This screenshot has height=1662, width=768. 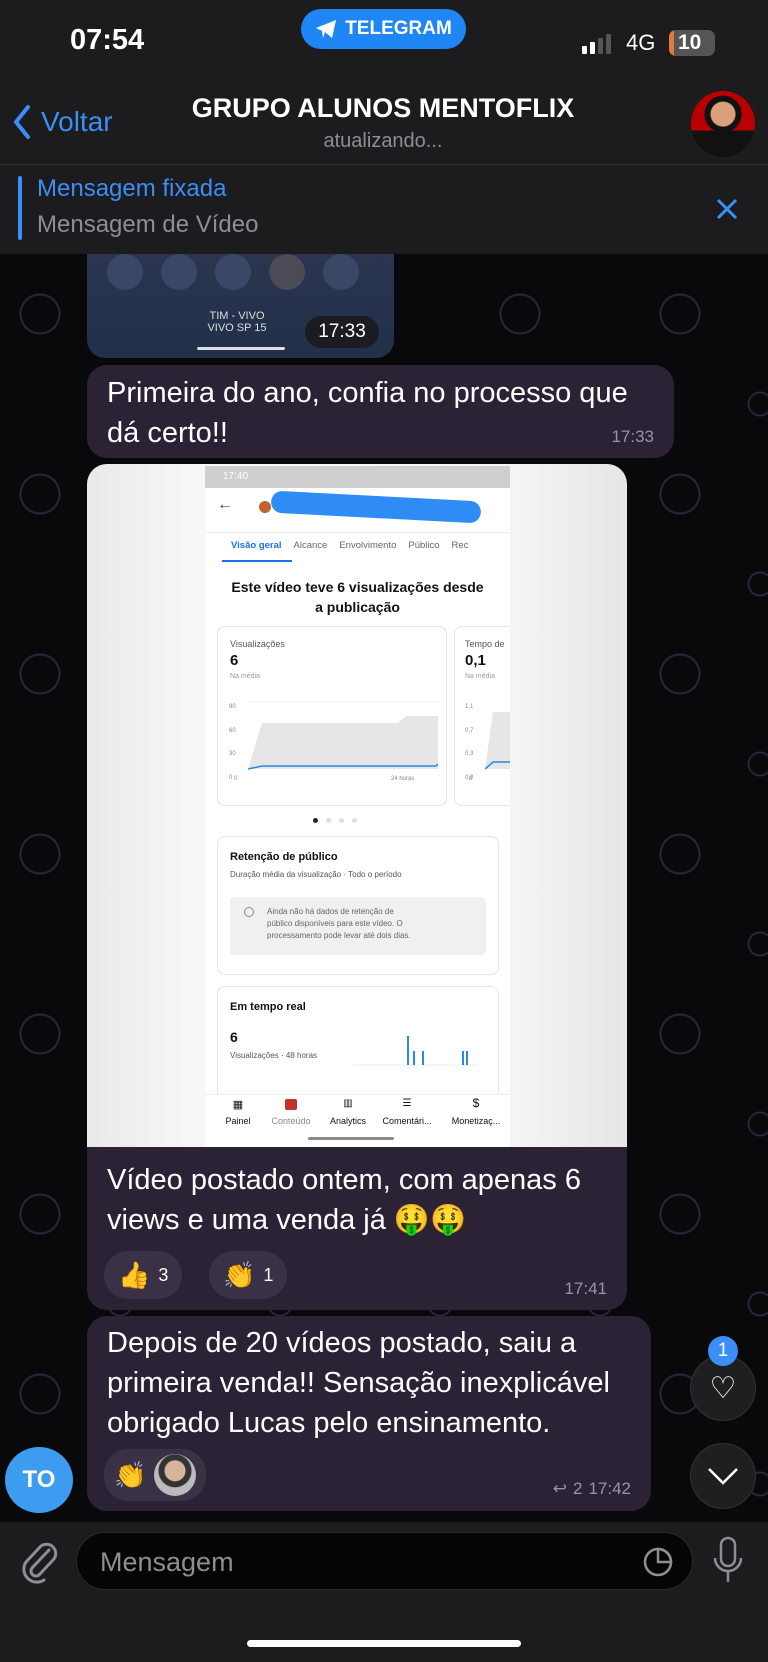 I want to click on status-time: 07:54, so click(x=107, y=40).